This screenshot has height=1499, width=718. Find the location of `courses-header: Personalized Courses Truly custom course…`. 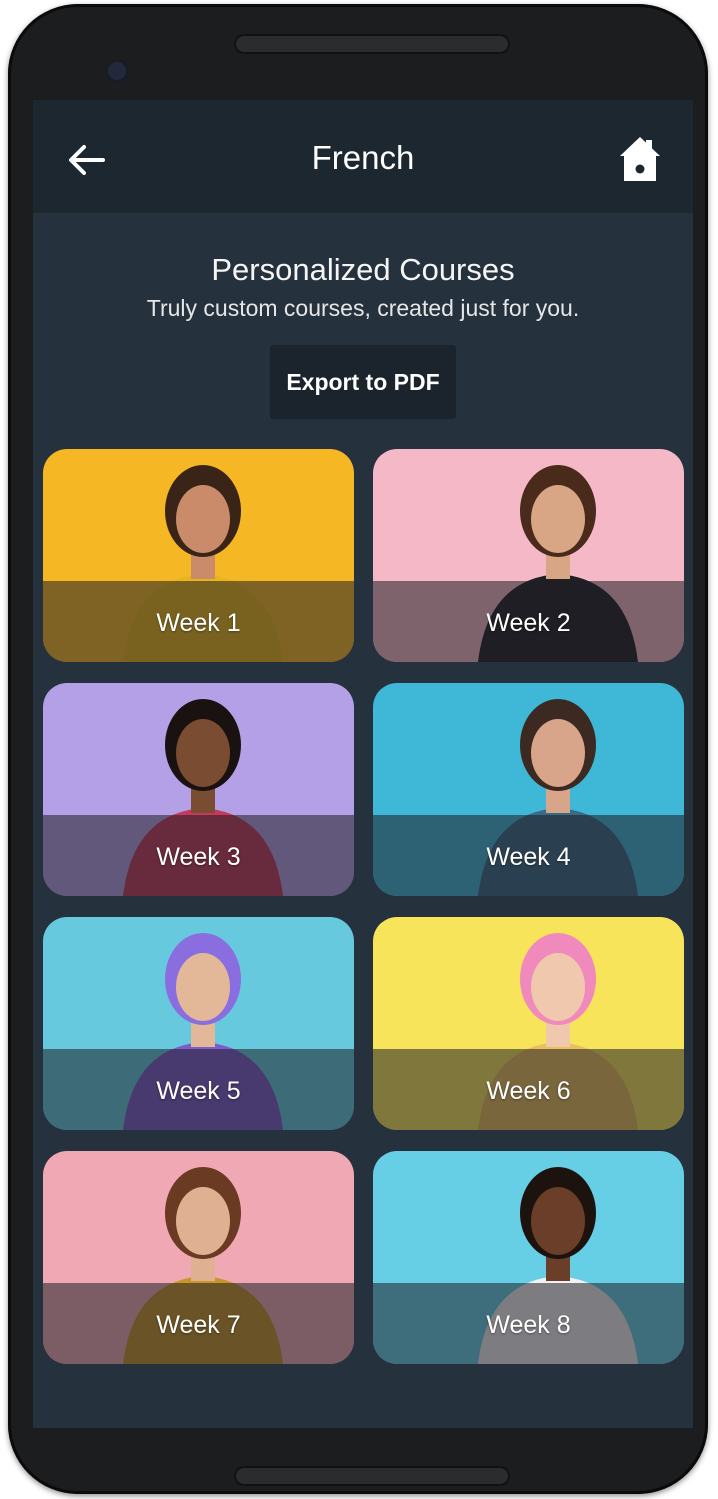

courses-header: Personalized Courses Truly custom course… is located at coordinates (363, 316).